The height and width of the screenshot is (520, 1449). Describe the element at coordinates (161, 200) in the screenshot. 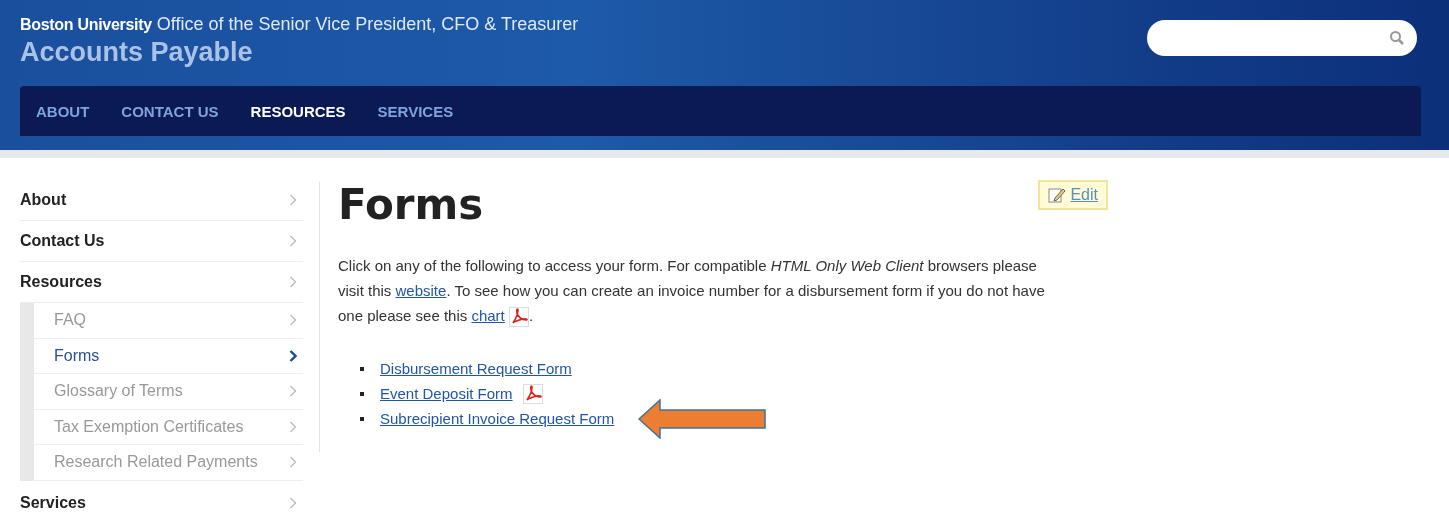

I see `sidebar-item: About` at that location.